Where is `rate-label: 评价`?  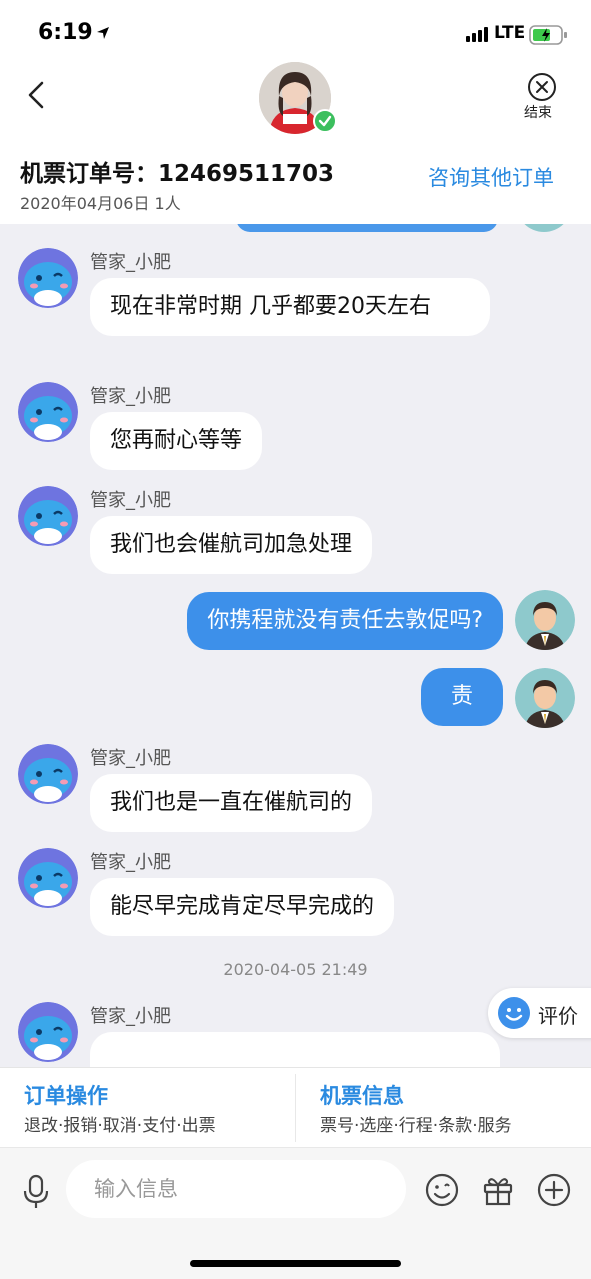 rate-label: 评价 is located at coordinates (558, 1016).